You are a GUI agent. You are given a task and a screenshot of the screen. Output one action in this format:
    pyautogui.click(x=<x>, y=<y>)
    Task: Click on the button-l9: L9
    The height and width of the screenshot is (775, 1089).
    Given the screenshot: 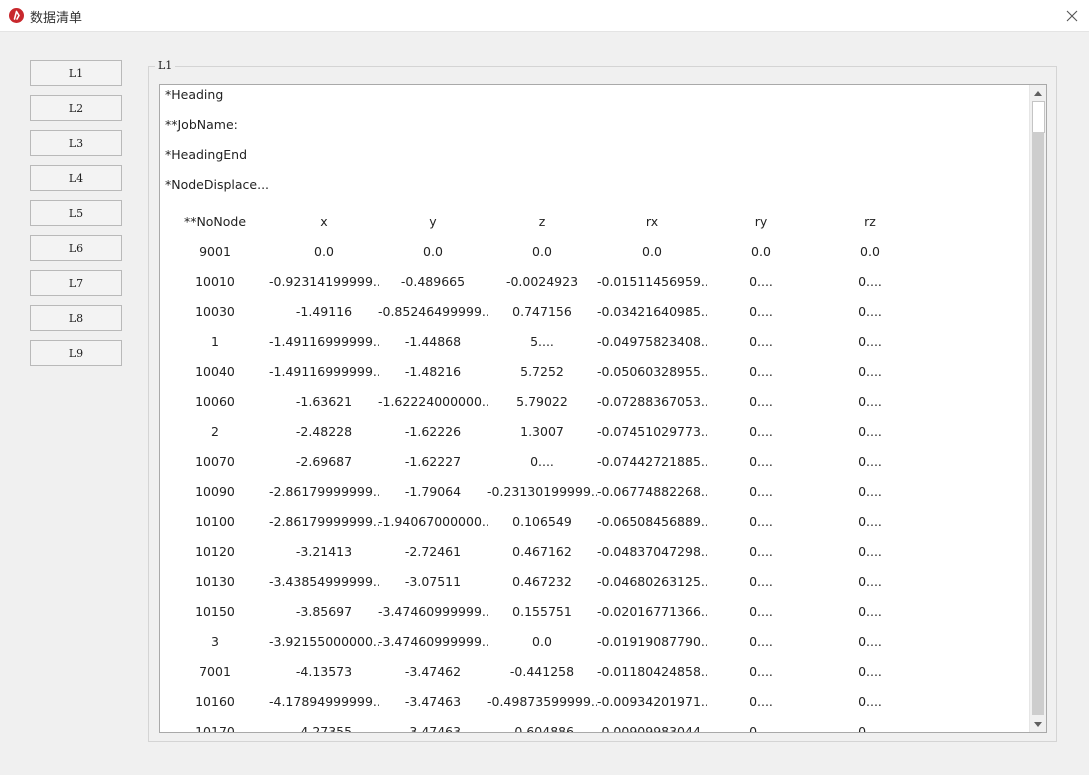 What is the action you would take?
    pyautogui.click(x=76, y=353)
    